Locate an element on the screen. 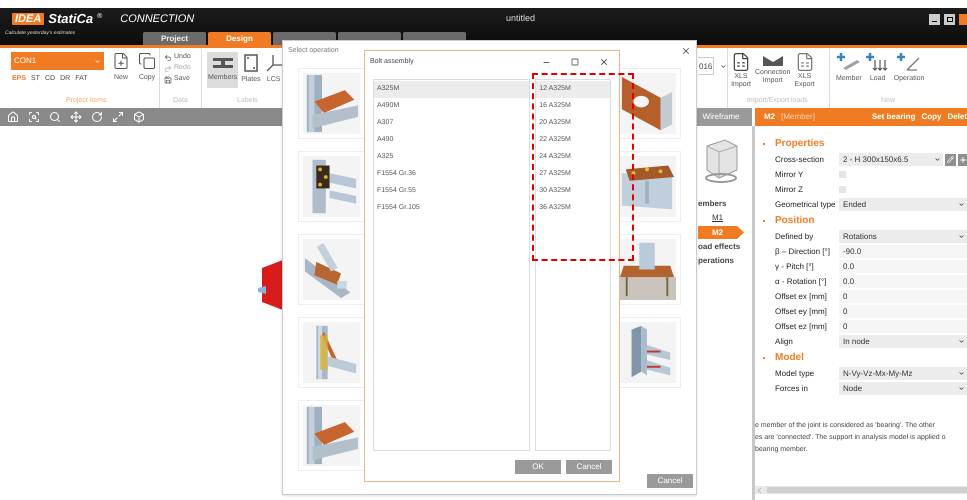 The height and width of the screenshot is (500, 967). property-label: Align is located at coordinates (784, 342).